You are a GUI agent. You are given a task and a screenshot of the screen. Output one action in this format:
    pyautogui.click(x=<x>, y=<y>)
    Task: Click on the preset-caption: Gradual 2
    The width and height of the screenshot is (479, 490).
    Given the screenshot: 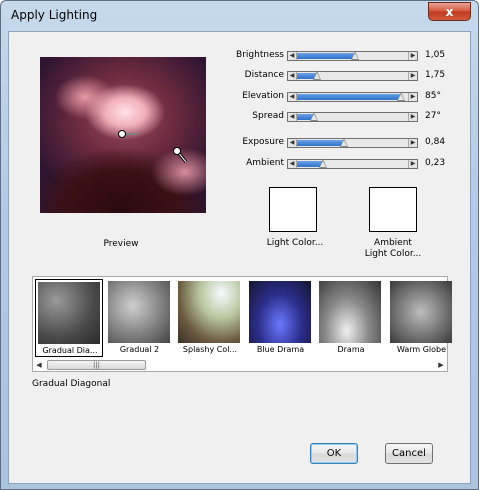 What is the action you would take?
    pyautogui.click(x=139, y=349)
    